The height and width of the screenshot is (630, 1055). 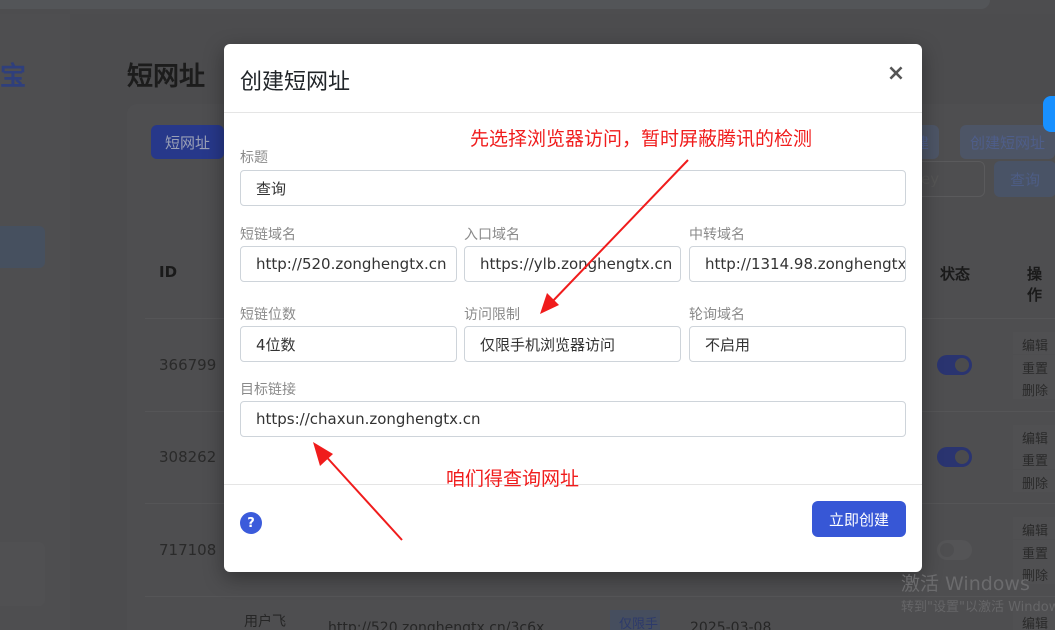 What do you see at coordinates (619, 232) in the screenshot?
I see `arrow-line-top` at bounding box center [619, 232].